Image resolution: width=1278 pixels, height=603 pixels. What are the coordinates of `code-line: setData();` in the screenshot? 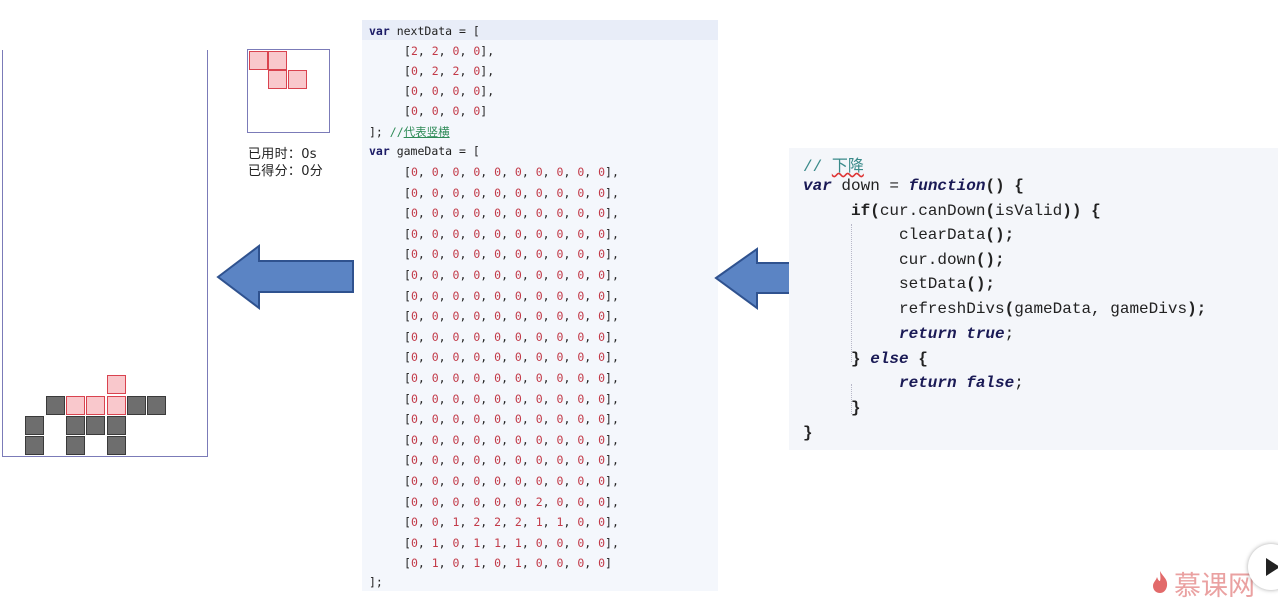 It's located at (947, 284).